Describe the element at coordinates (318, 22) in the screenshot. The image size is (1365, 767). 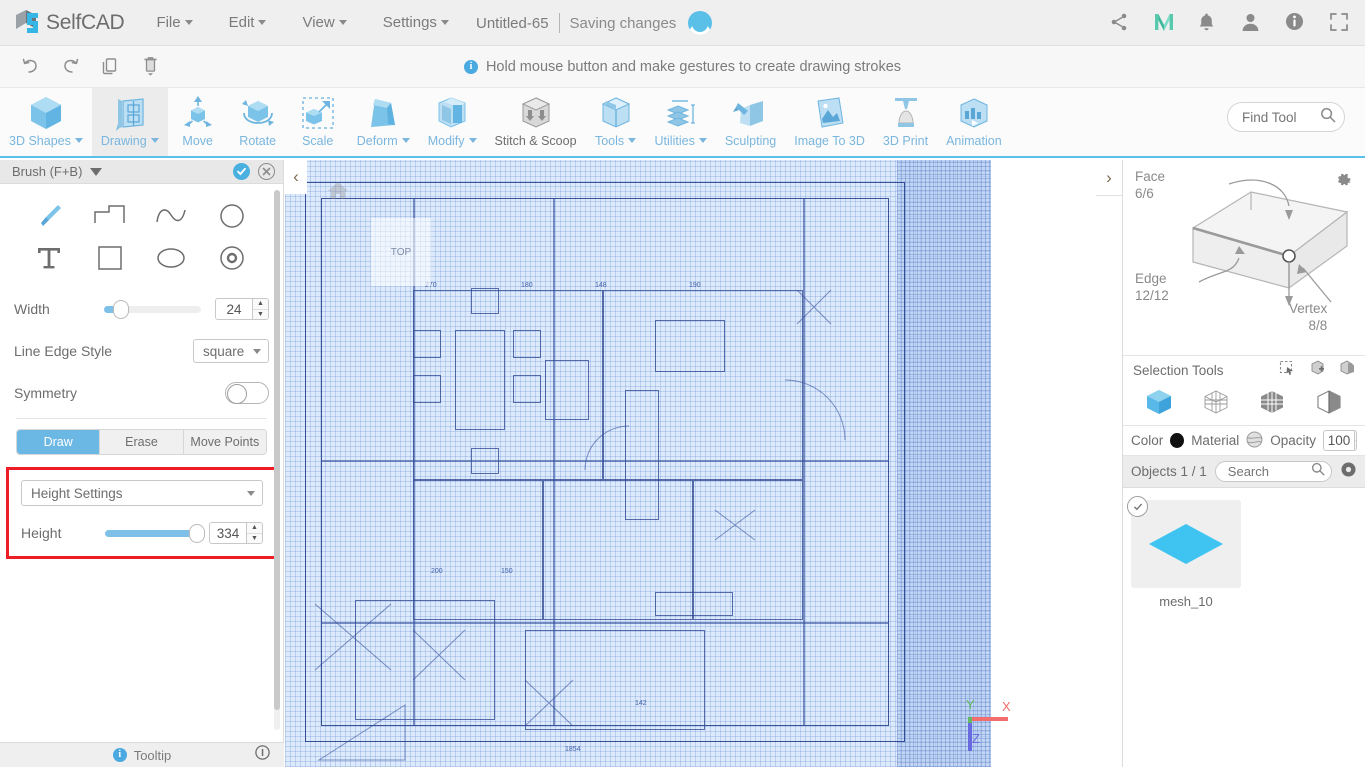
I see `menu-view-label: View` at that location.